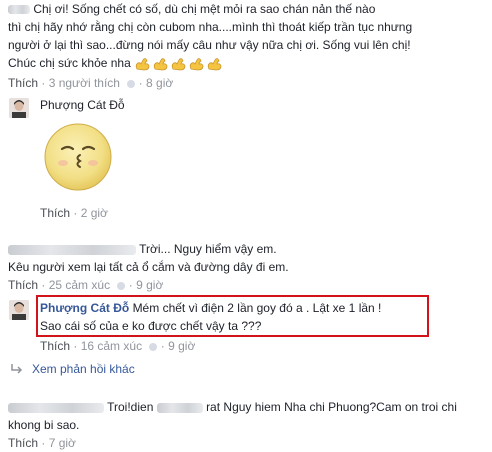  I want to click on reactions-count: 25 cảm xúc, so click(79, 285).